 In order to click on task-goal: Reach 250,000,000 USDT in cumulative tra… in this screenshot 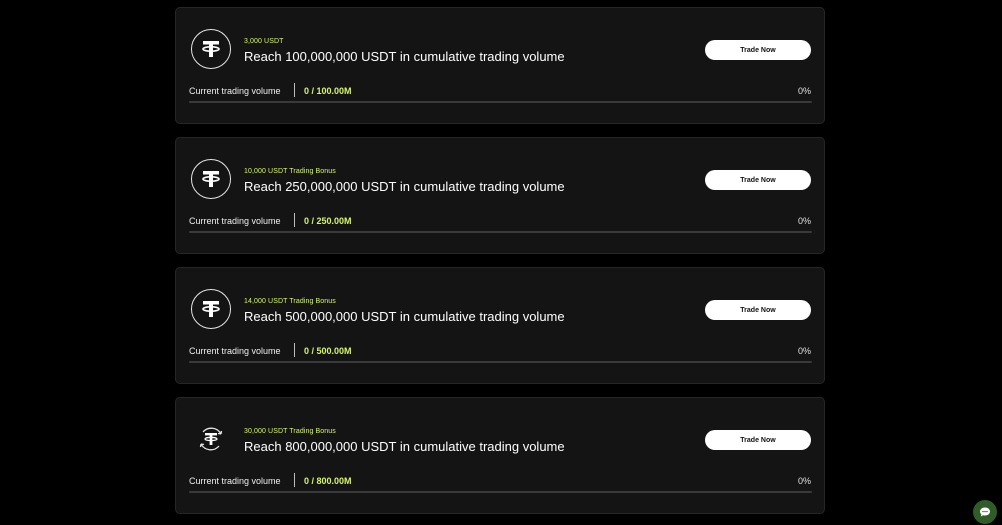, I will do `click(404, 186)`.